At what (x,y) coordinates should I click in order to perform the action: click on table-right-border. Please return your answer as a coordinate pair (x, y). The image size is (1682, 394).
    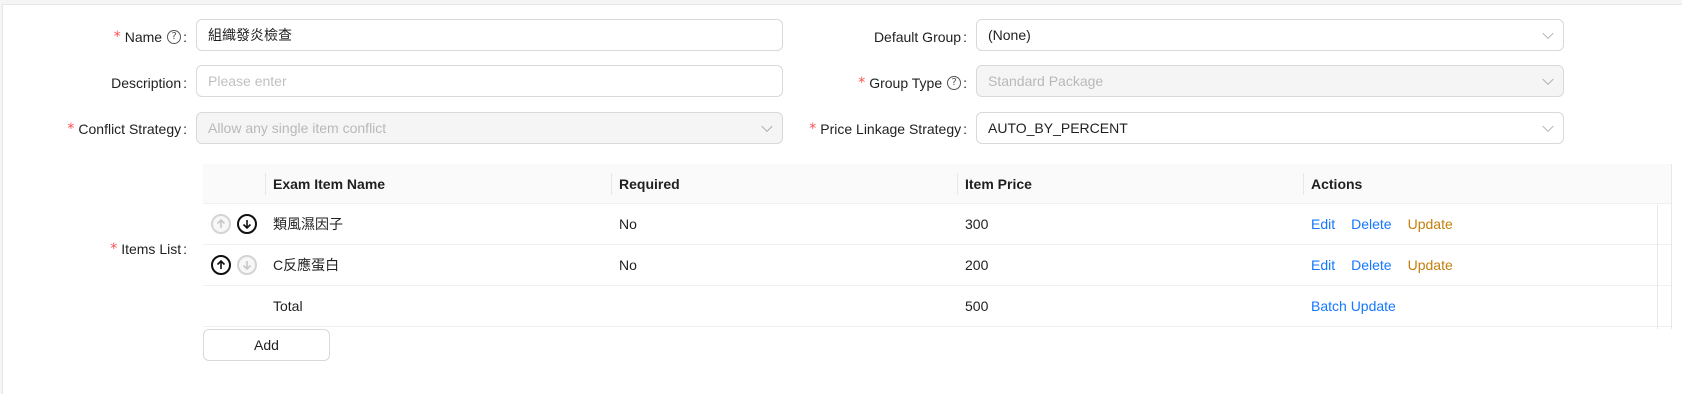
    Looking at the image, I should click on (1671, 246).